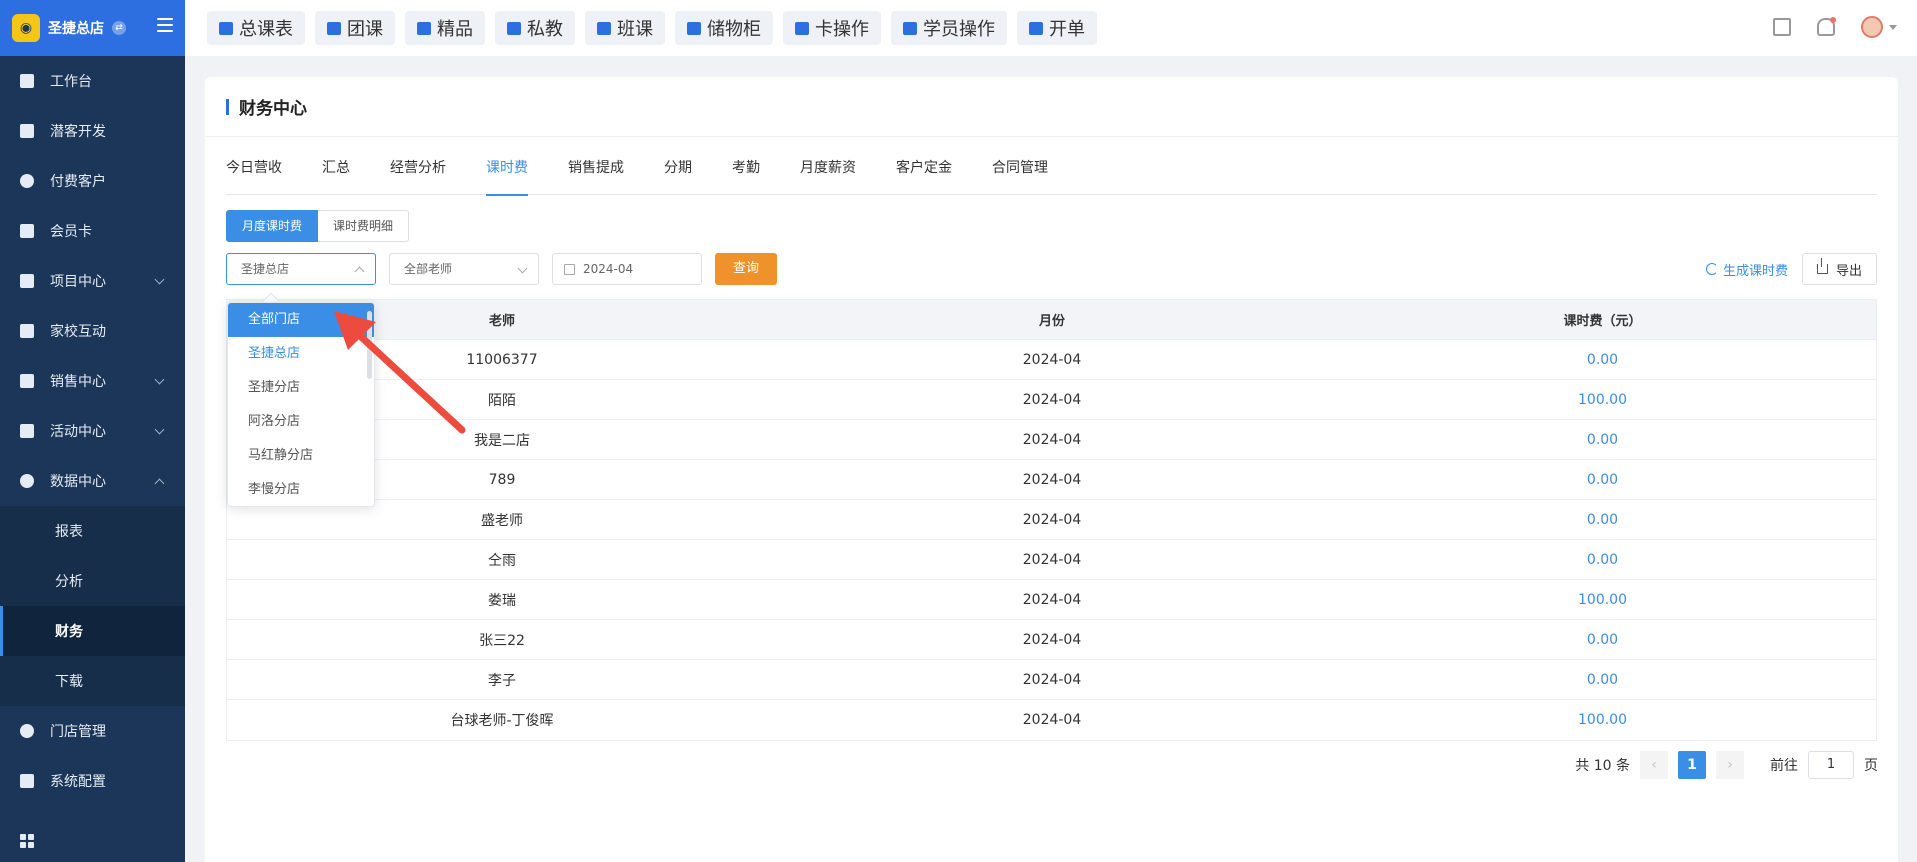 This screenshot has width=1917, height=862. I want to click on hamburger-menu-icon, so click(165, 25).